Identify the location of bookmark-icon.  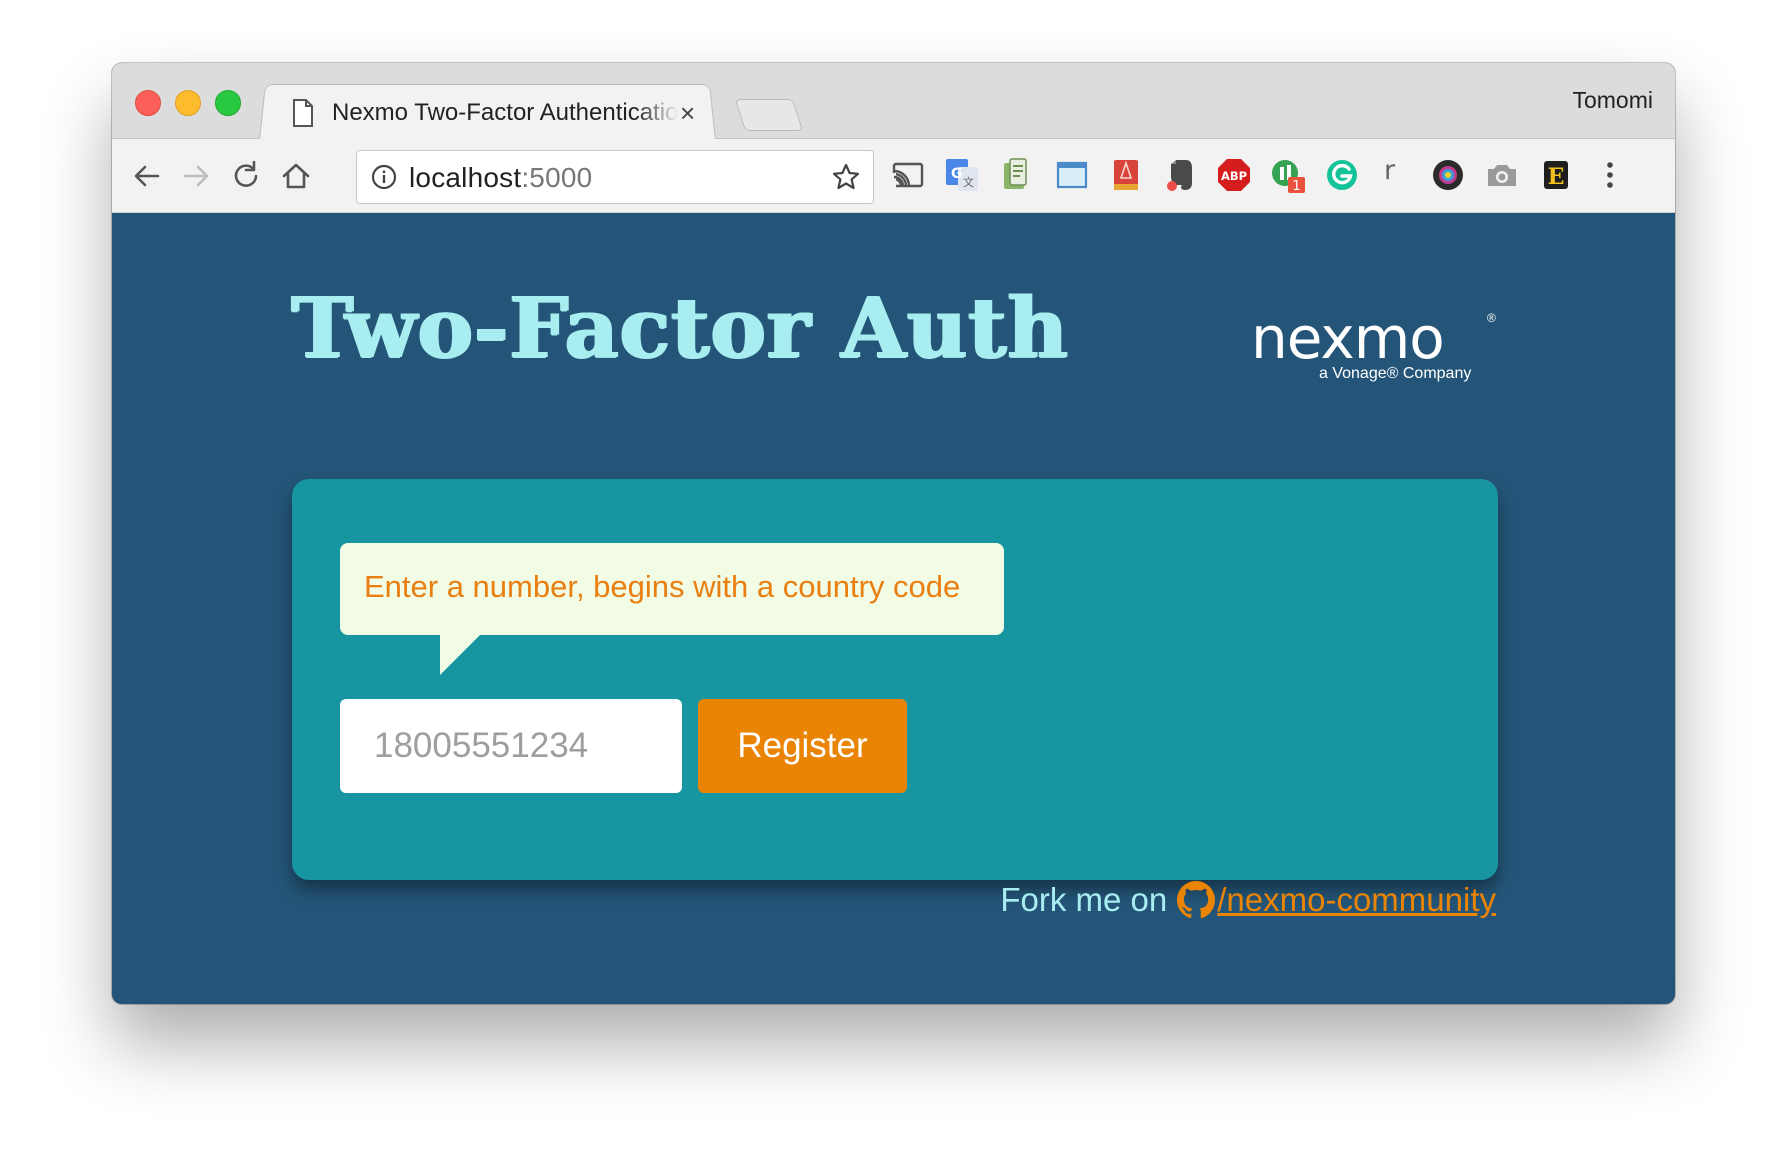
(1126, 175).